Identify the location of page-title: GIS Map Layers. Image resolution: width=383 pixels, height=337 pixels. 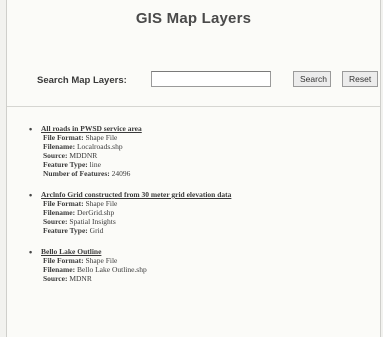
(193, 18).